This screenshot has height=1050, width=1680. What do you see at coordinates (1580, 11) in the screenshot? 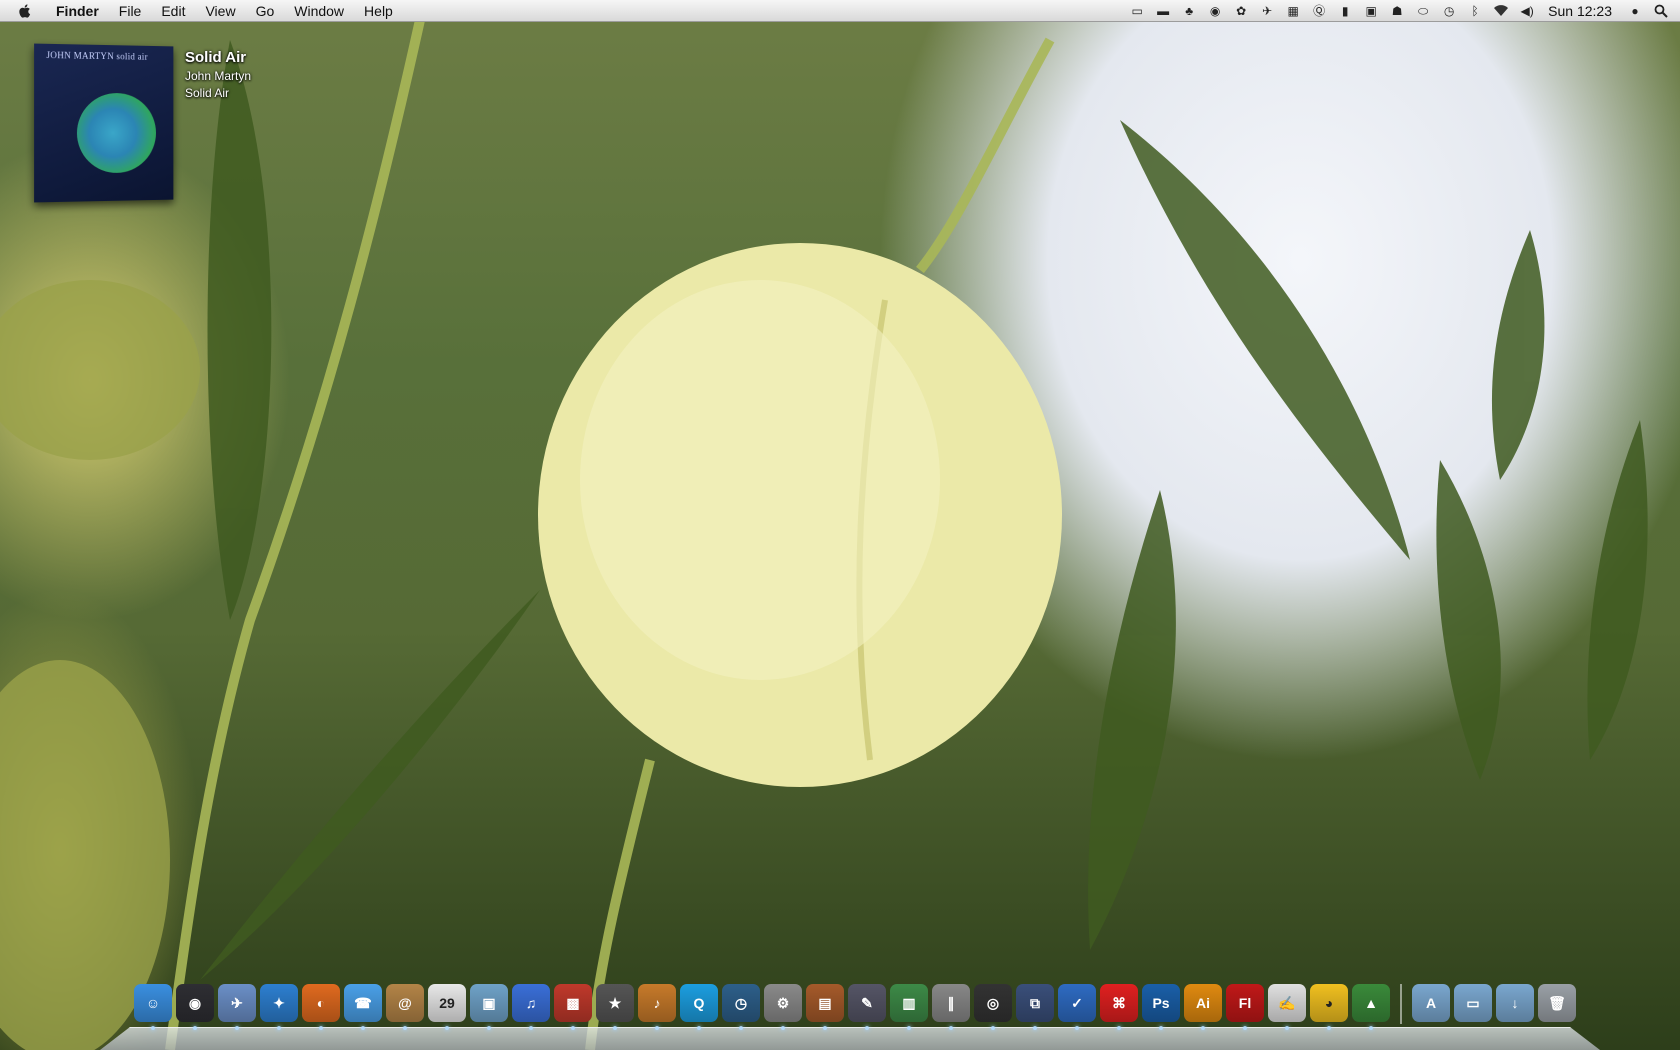
I see `menu-clock: Sun 12:23` at bounding box center [1580, 11].